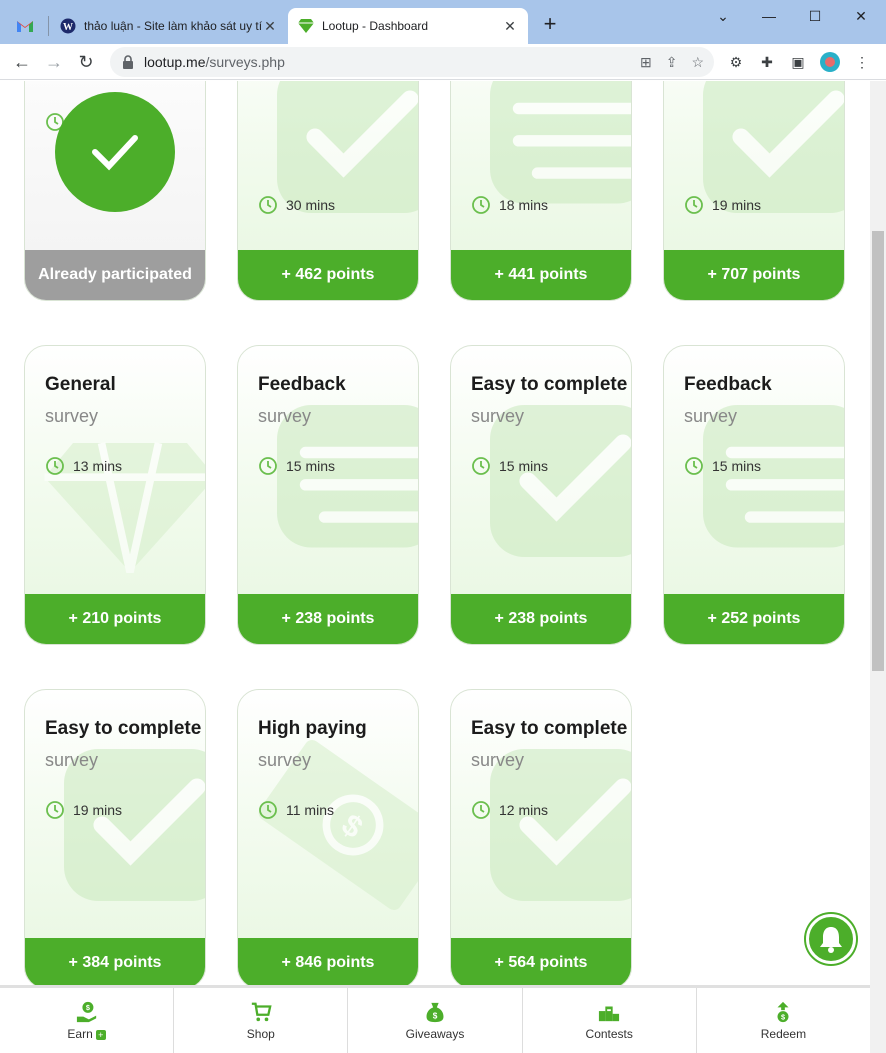 Image resolution: width=886 pixels, height=1053 pixels. Describe the element at coordinates (862, 62) in the screenshot. I see `menu-icon: ⋮` at that location.